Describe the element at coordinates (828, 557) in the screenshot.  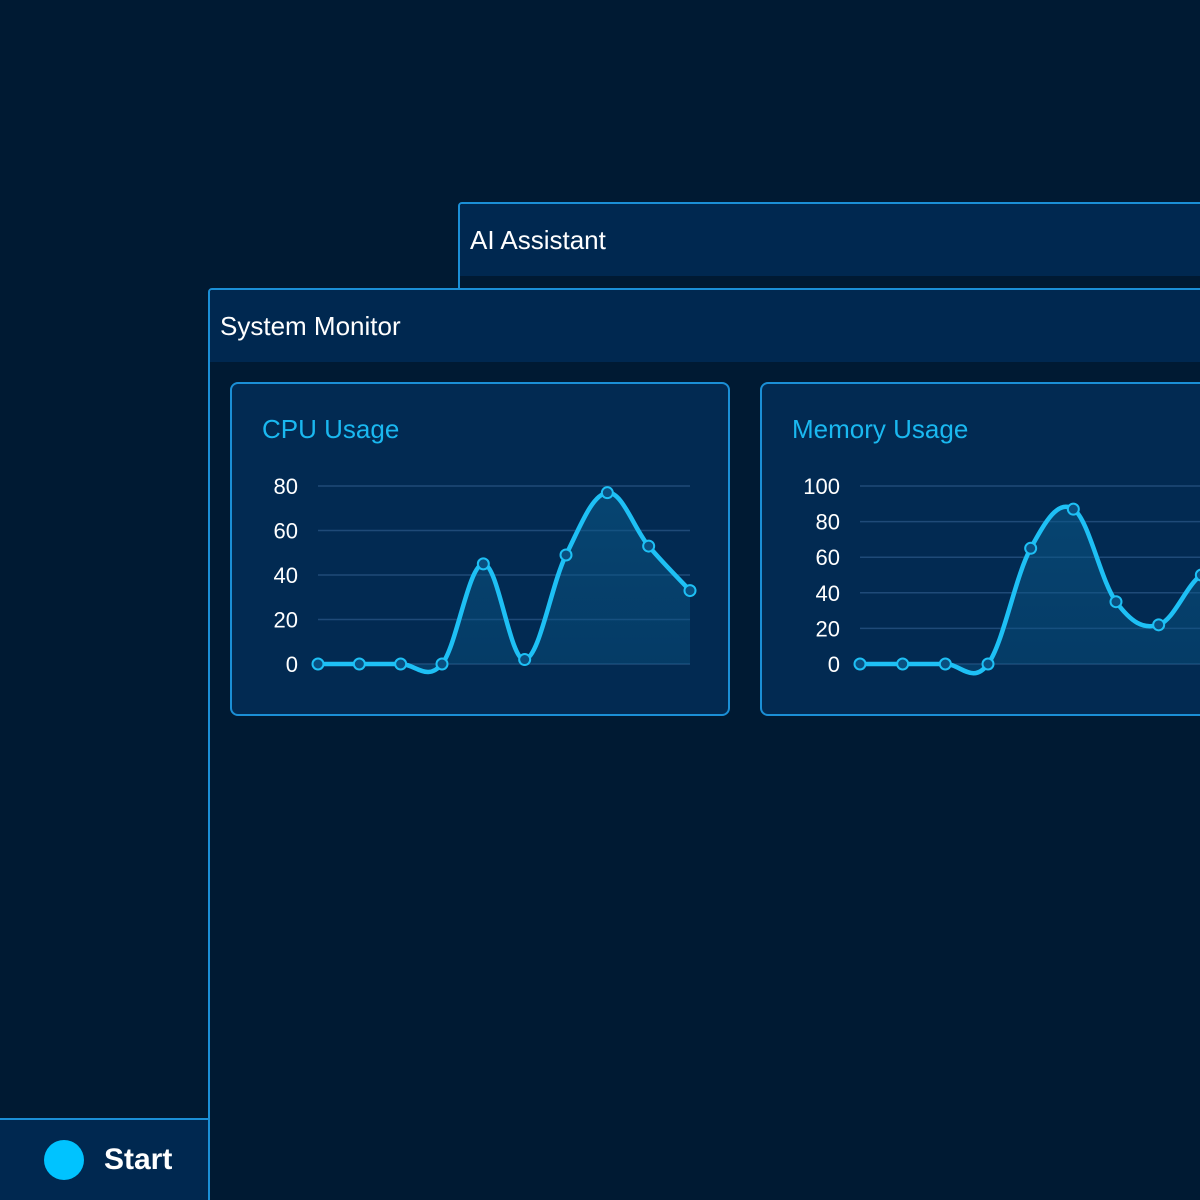
I see `mem-y-tick-label: 60` at that location.